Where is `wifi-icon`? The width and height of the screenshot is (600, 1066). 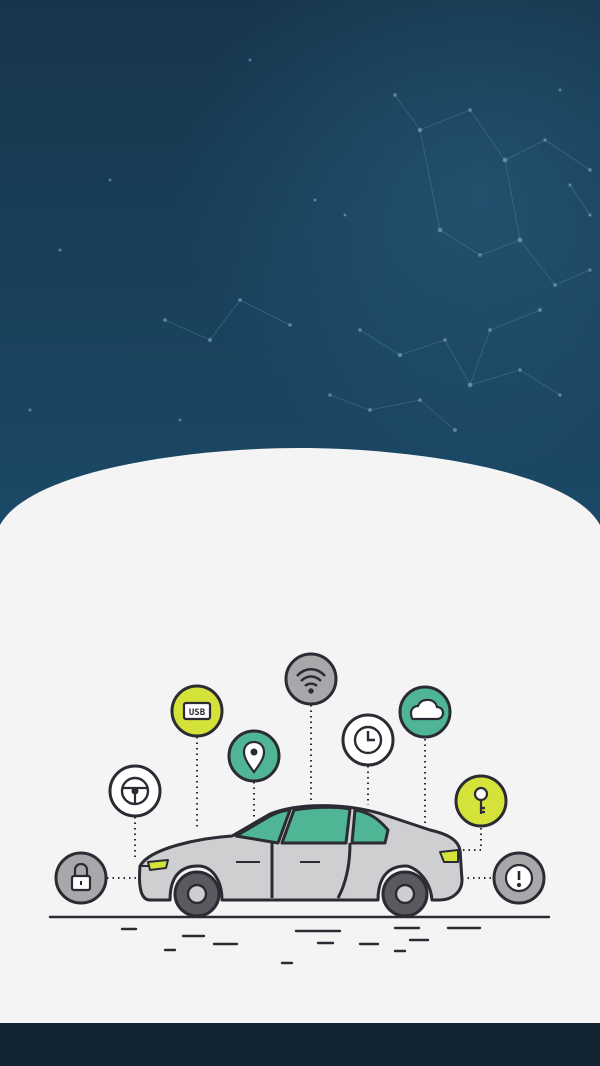
wifi-icon is located at coordinates (311, 679).